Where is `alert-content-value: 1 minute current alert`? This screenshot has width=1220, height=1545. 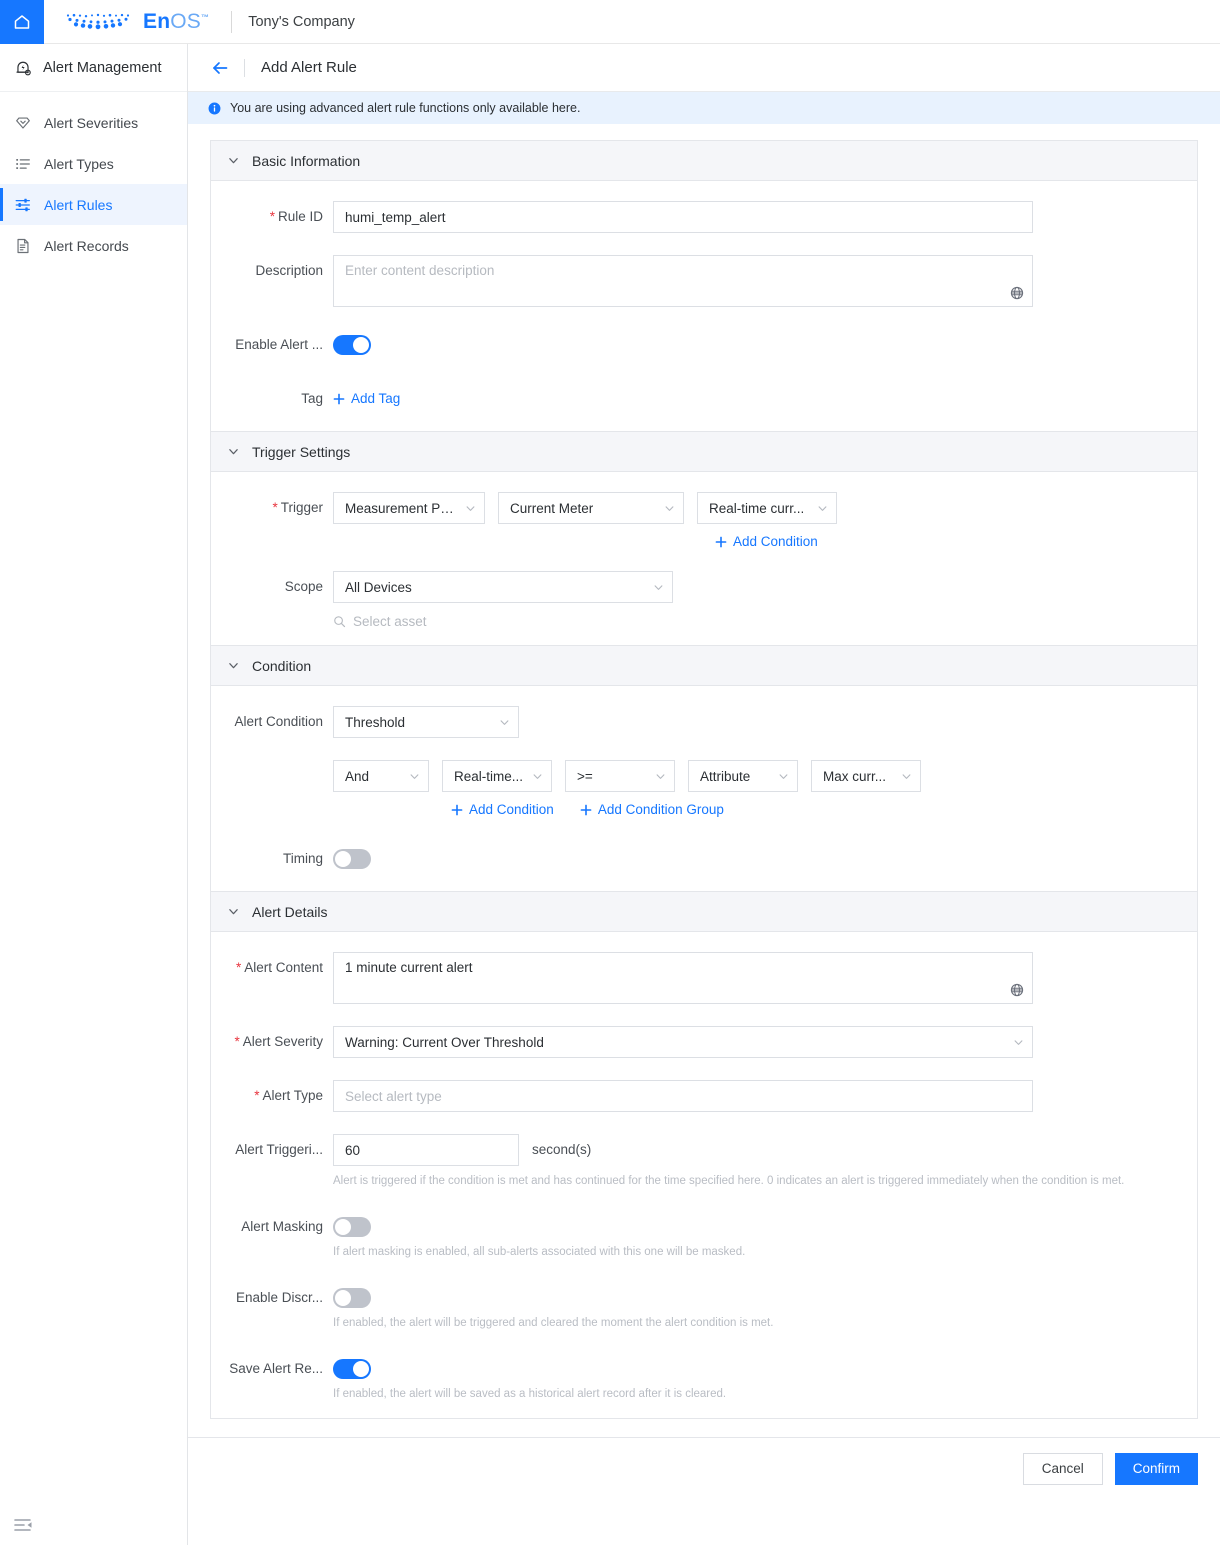 alert-content-value: 1 minute current alert is located at coordinates (409, 967).